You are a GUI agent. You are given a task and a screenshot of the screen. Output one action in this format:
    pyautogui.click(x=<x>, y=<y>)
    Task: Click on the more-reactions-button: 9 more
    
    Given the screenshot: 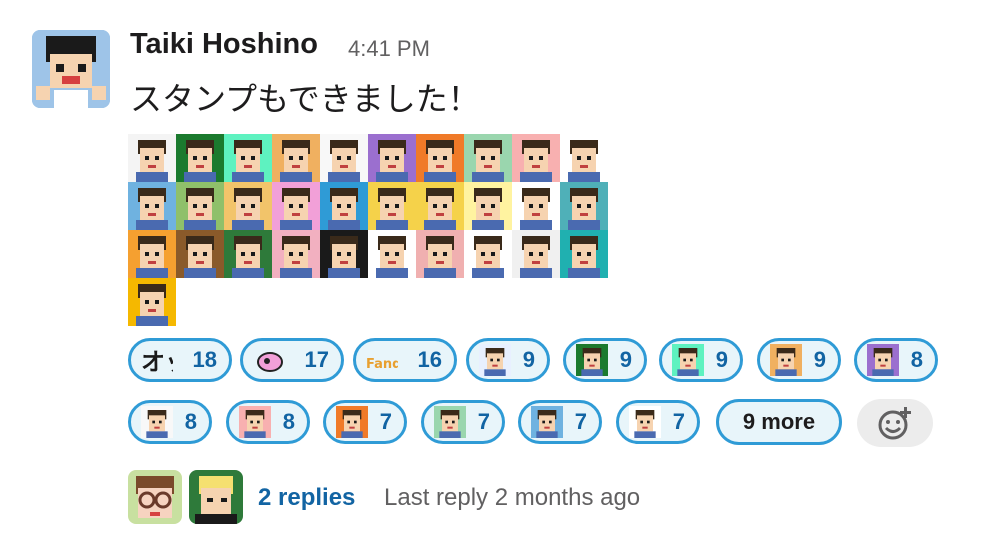 What is the action you would take?
    pyautogui.click(x=779, y=422)
    